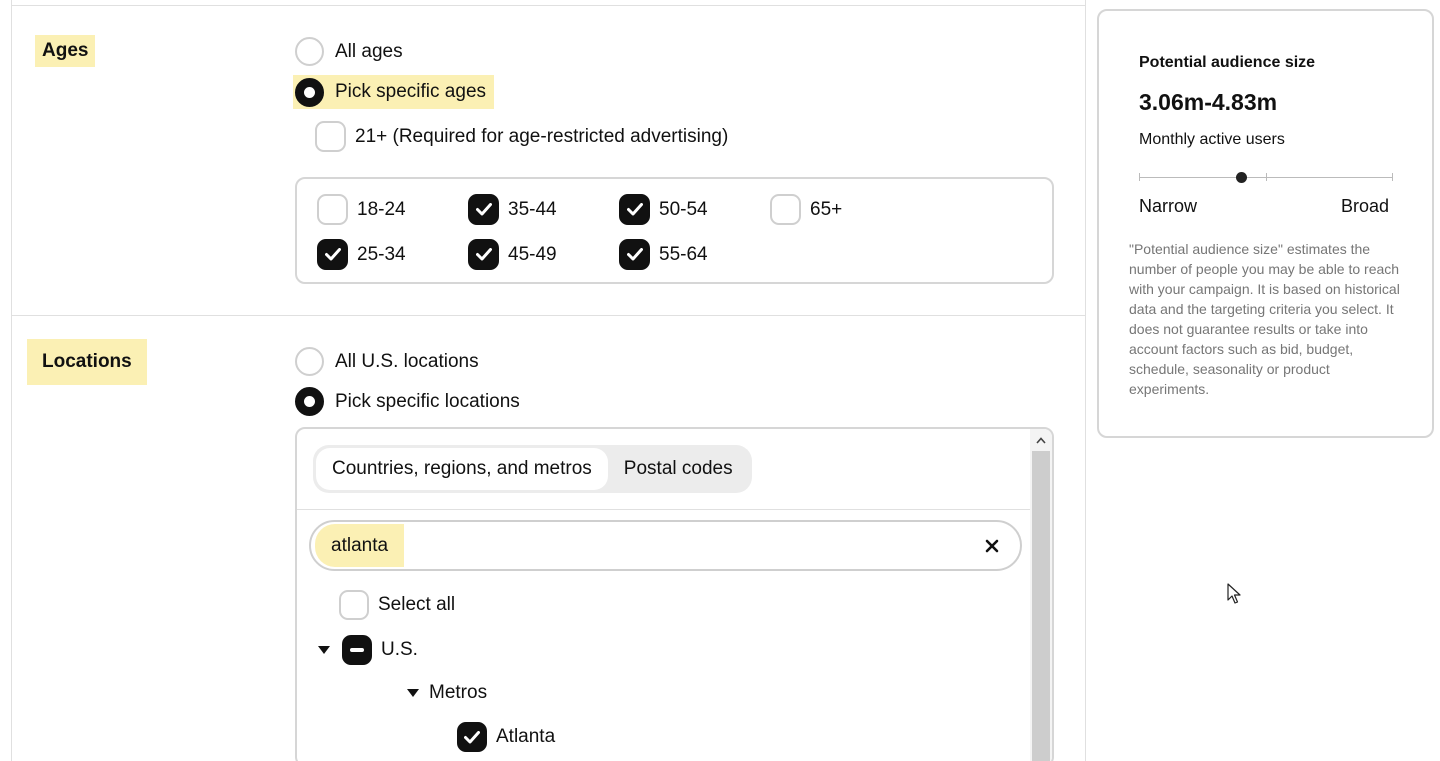  What do you see at coordinates (674, 230) in the screenshot?
I see `age-ranges-box: 18-24 25-34 35-44 45-49 50-54 55-64 65+` at bounding box center [674, 230].